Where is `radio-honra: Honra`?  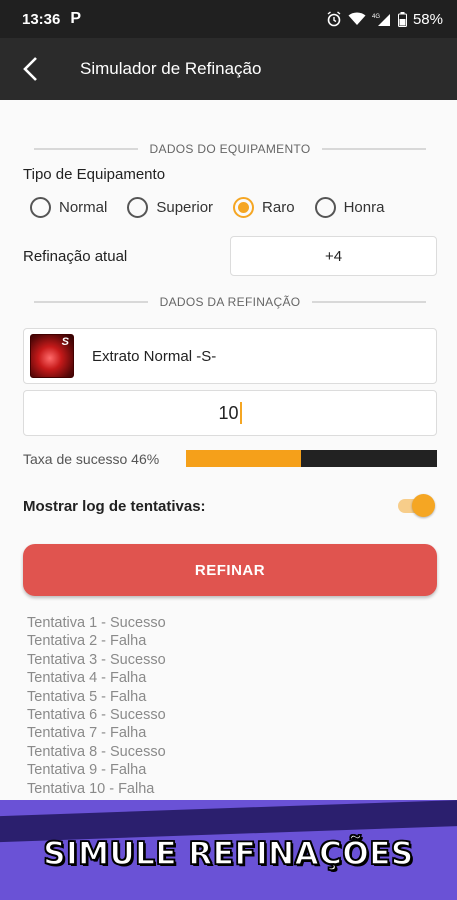 radio-honra: Honra is located at coordinates (349, 207).